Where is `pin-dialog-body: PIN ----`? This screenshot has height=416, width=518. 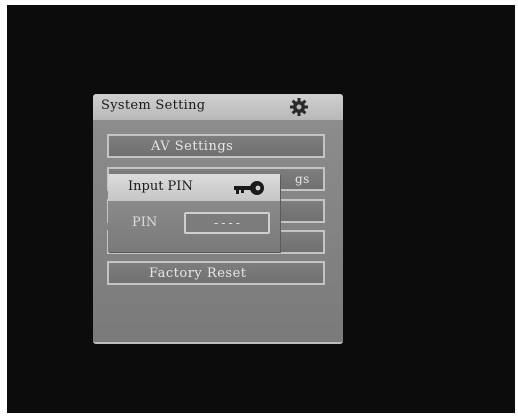 pin-dialog-body: PIN ---- is located at coordinates (194, 226).